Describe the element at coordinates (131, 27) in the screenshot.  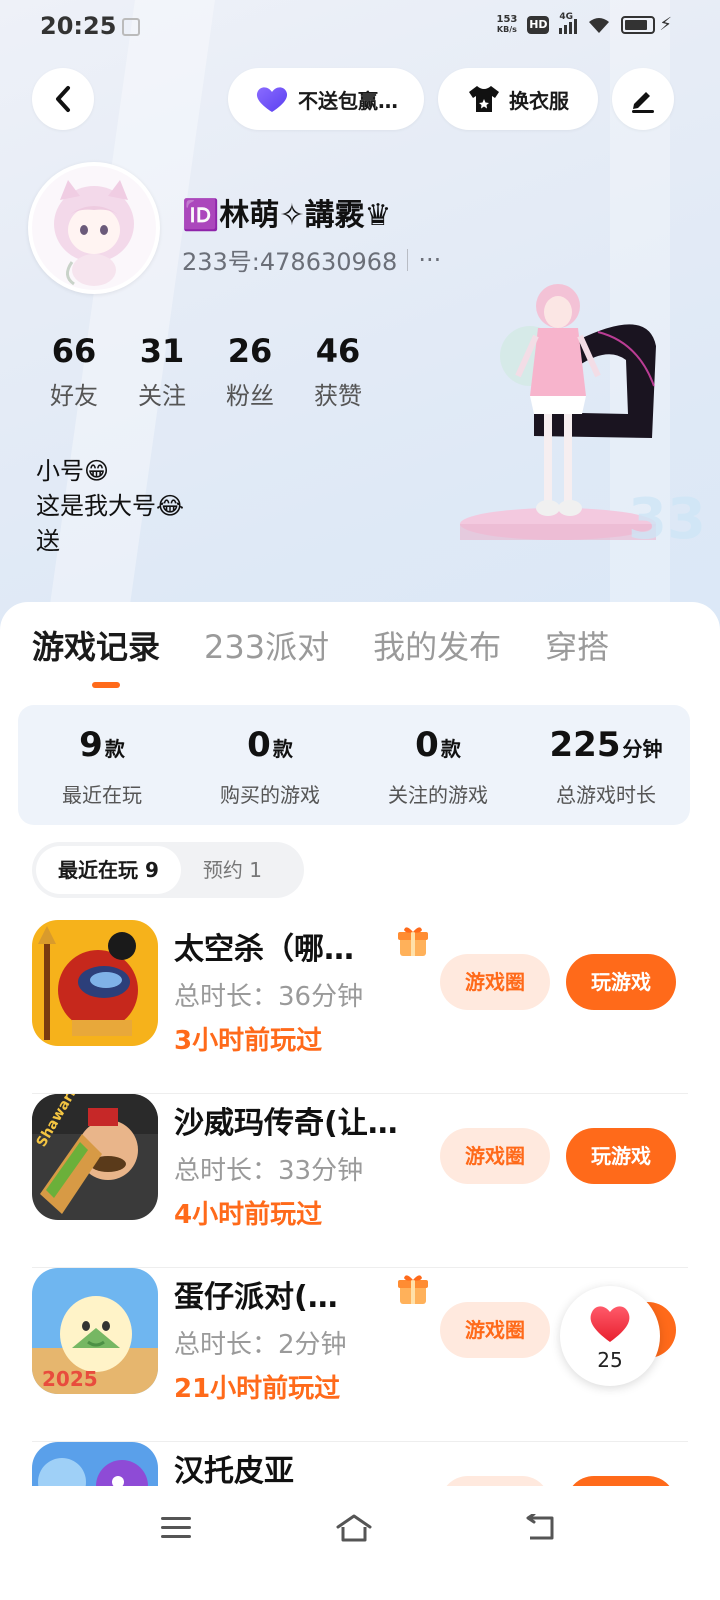
I see `notification-icon` at that location.